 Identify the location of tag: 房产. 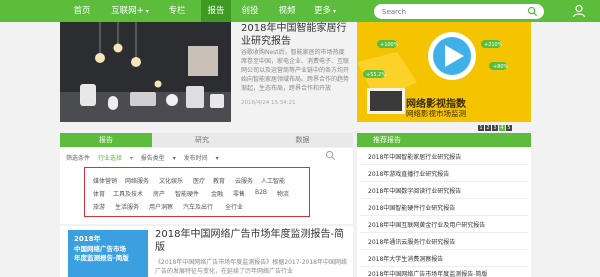
(159, 193).